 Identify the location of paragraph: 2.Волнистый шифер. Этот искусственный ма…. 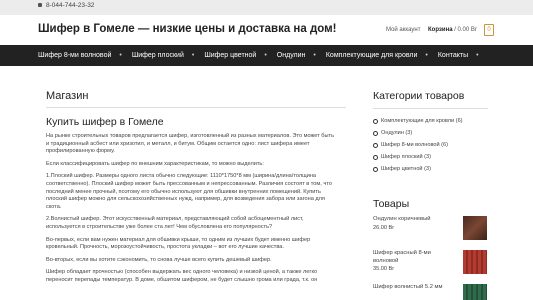
(175, 223).